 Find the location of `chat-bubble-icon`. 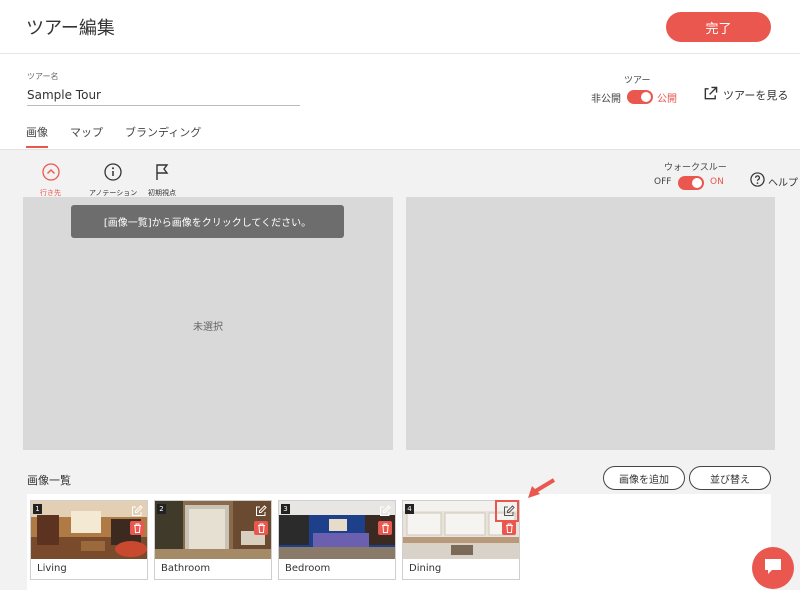

chat-bubble-icon is located at coordinates (773, 568).